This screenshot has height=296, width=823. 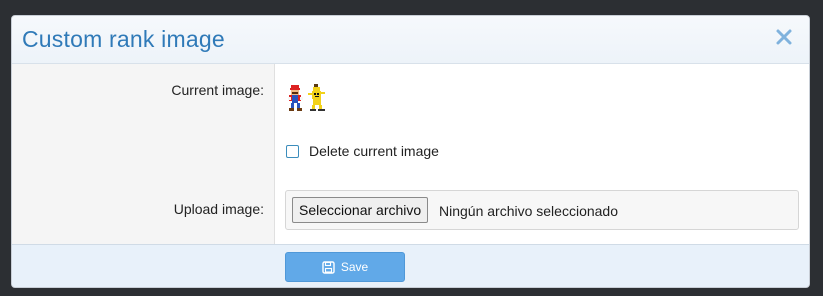 I want to click on file-status-text: Ningún archivo seleccionado, so click(x=528, y=211).